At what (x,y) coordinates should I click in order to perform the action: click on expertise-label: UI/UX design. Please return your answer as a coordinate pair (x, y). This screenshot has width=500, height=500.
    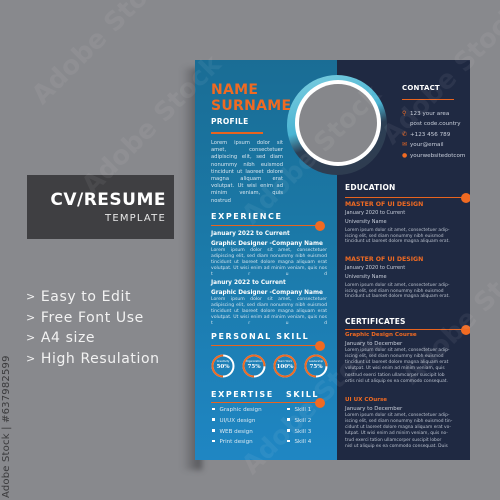
    Looking at the image, I should click on (237, 420).